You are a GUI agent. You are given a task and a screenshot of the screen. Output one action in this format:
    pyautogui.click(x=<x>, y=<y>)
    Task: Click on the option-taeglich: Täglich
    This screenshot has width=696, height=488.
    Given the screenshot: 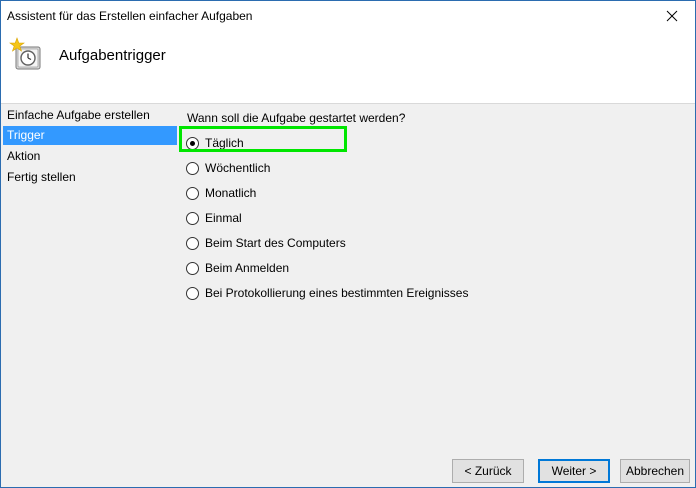 What is the action you would take?
    pyautogui.click(x=215, y=143)
    